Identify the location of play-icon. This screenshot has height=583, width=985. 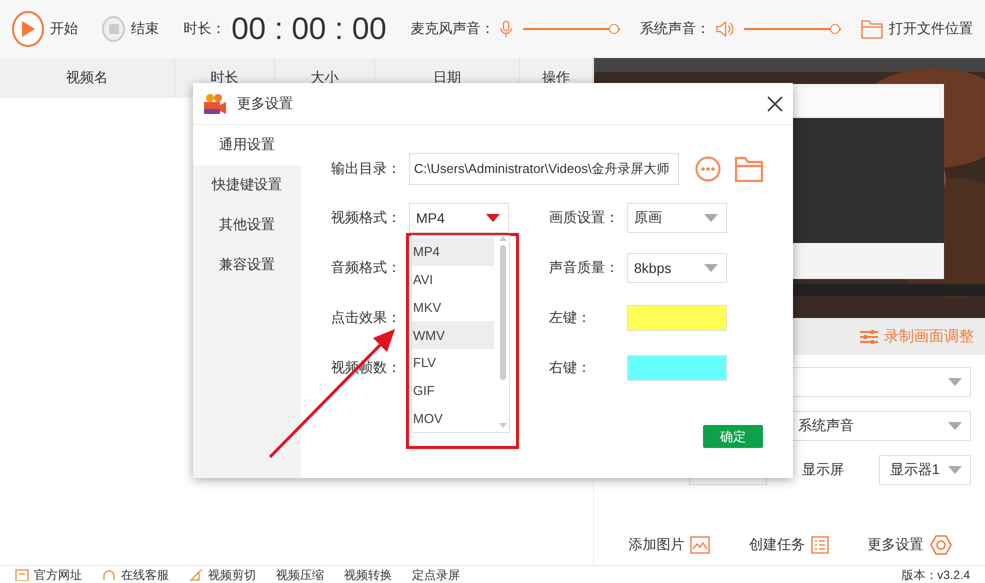
(27, 29).